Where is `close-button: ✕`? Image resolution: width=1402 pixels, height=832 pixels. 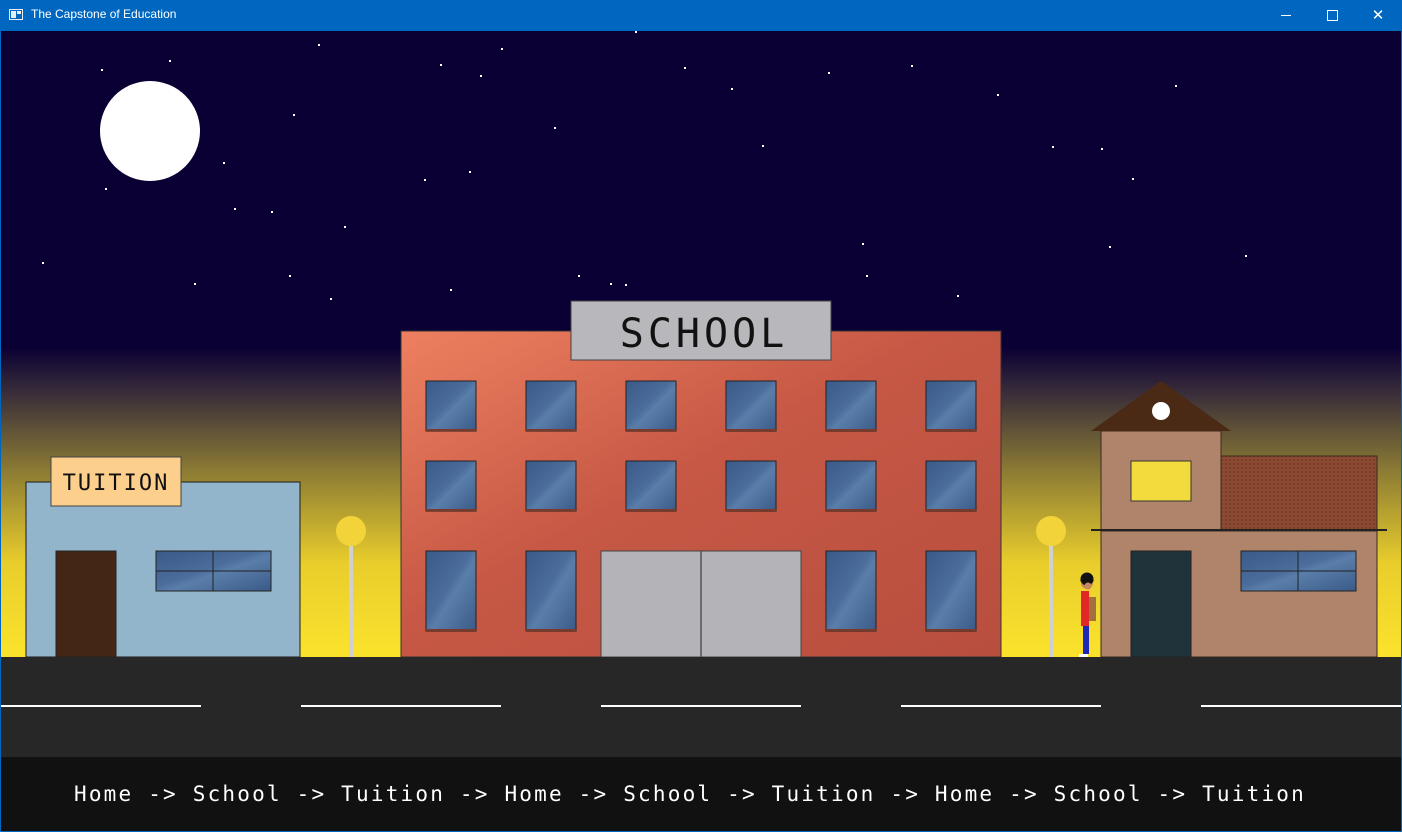
close-button: ✕ is located at coordinates (1378, 15).